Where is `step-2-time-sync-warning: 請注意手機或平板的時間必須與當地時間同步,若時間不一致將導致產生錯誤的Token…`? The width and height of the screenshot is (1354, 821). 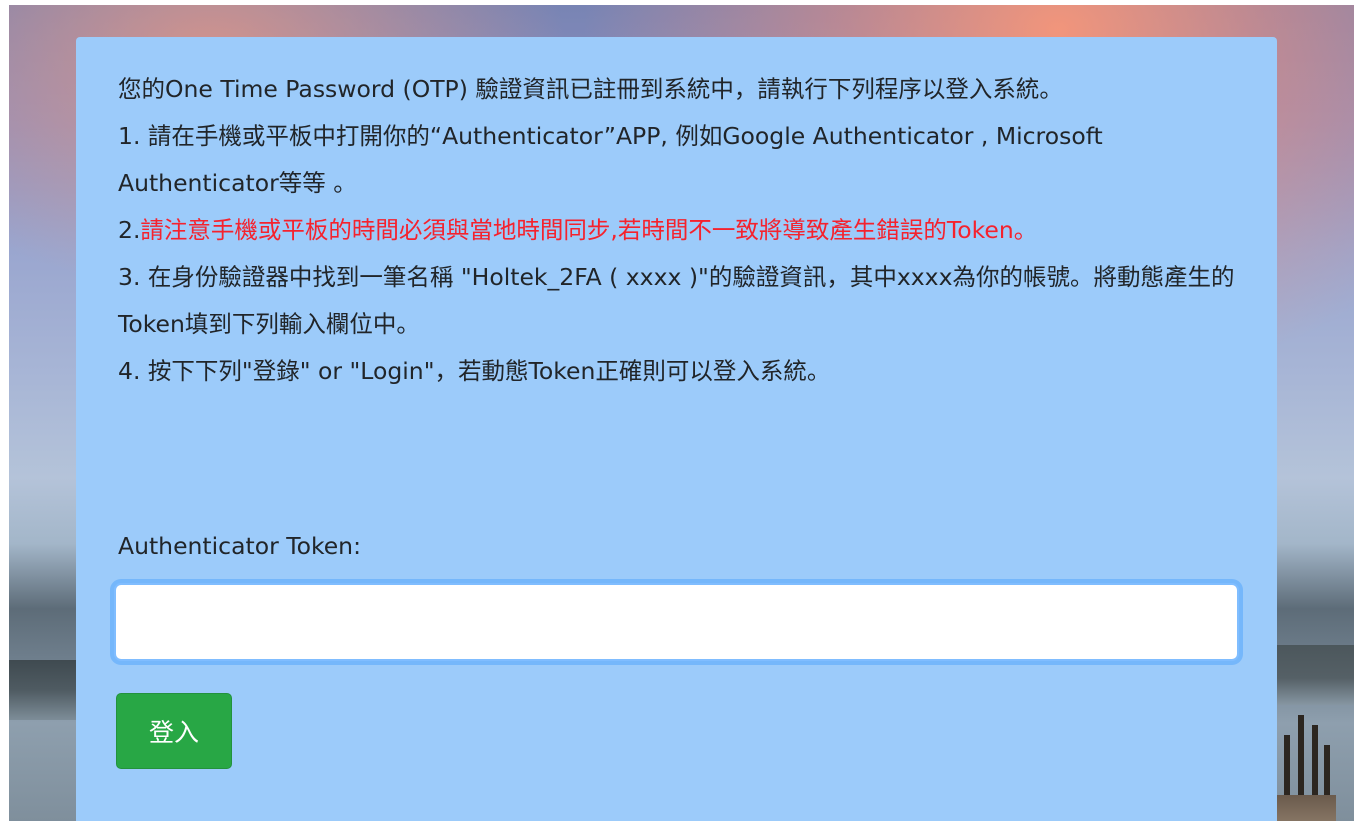
step-2-time-sync-warning: 請注意手機或平板的時間必須與當地時間同步,若時間不一致將導致產生錯誤的Token… is located at coordinates (589, 230).